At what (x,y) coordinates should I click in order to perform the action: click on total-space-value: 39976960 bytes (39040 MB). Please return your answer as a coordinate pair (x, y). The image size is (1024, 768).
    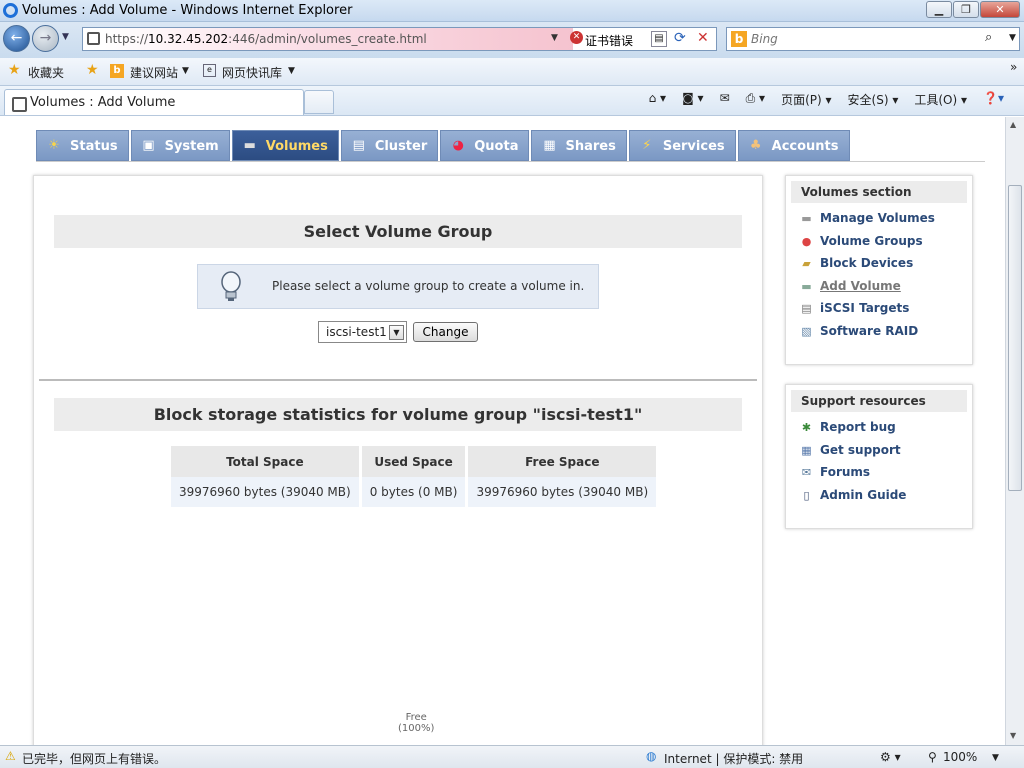
    Looking at the image, I should click on (265, 492).